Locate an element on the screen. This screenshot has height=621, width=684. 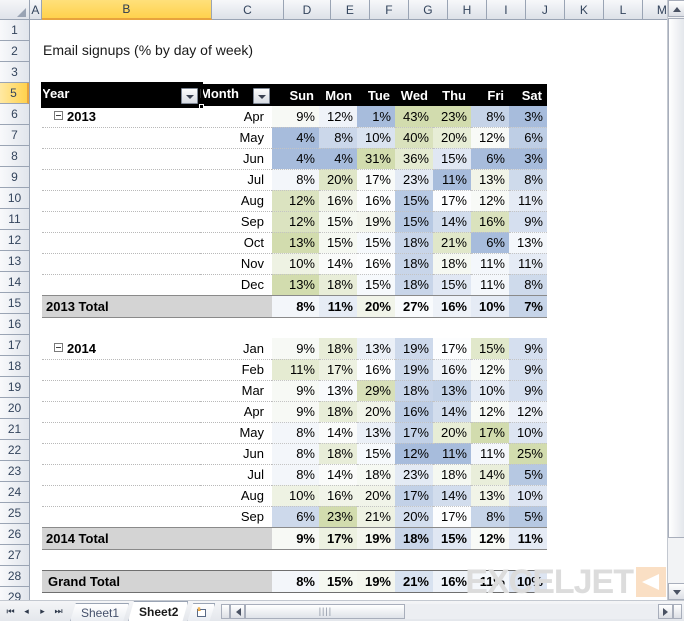
grand-total-value-cell: 8% is located at coordinates (295, 581).